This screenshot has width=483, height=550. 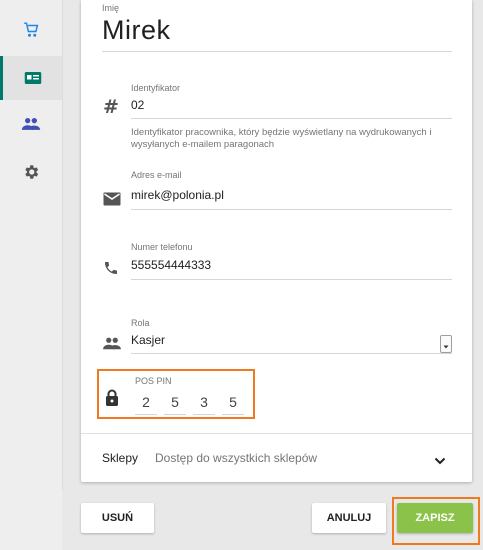 What do you see at coordinates (175, 402) in the screenshot?
I see `pin-digit-2: 5` at bounding box center [175, 402].